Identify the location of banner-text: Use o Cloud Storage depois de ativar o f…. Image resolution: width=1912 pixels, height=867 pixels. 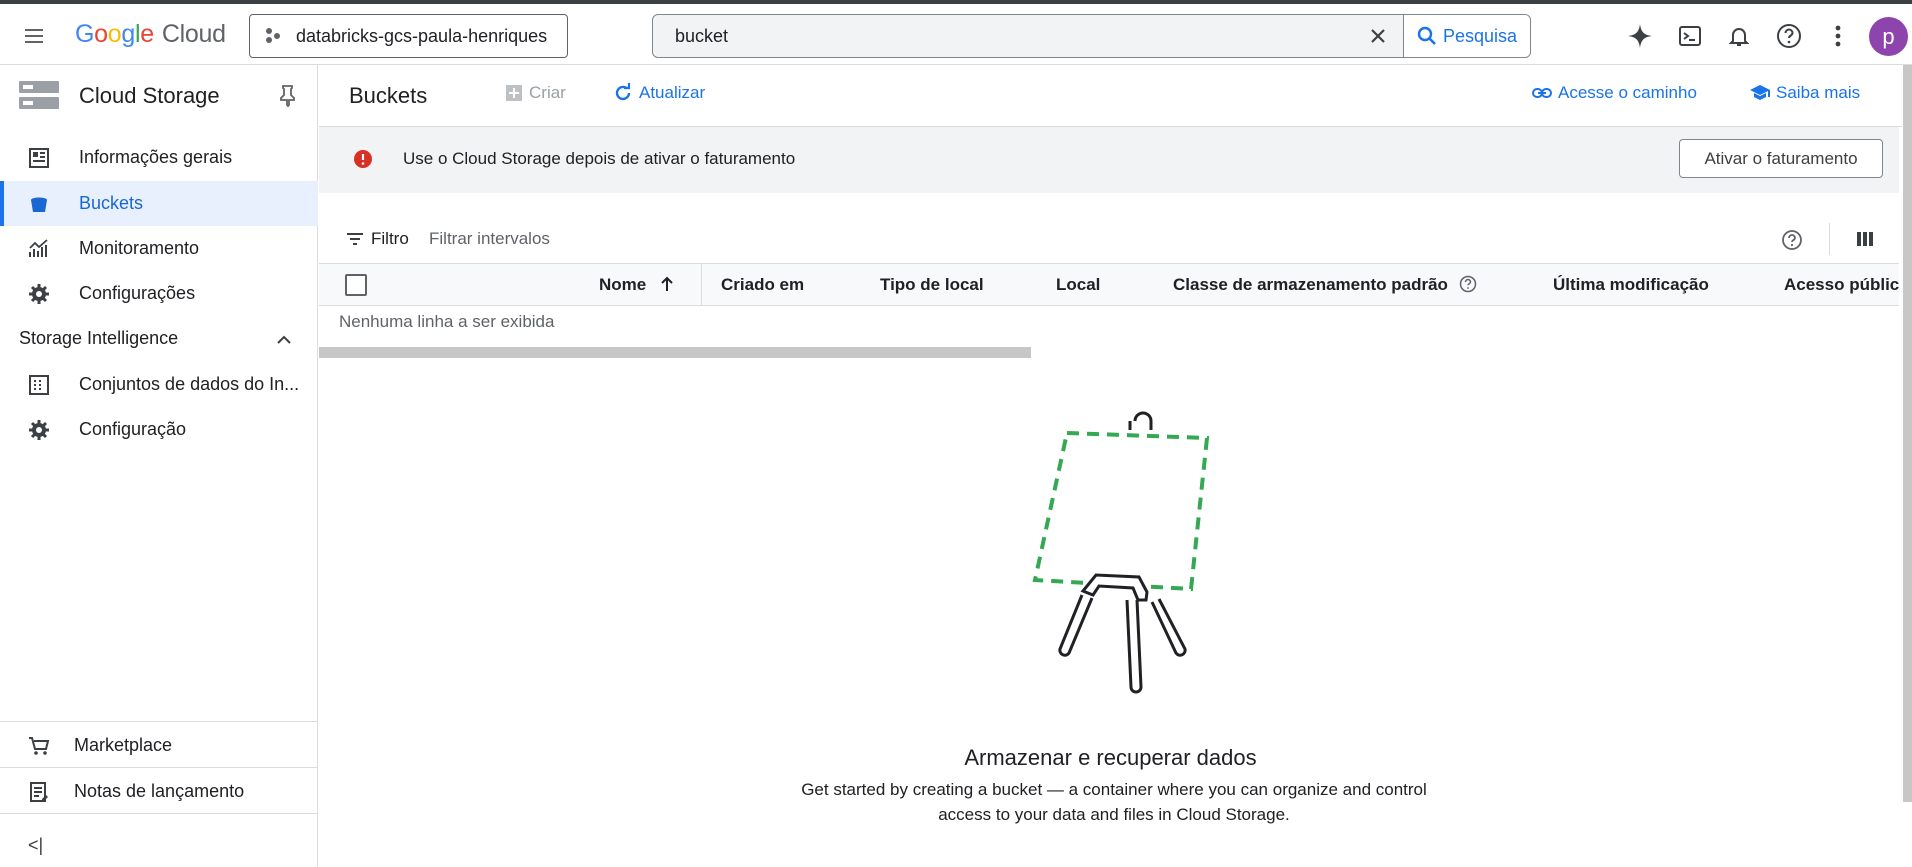
(599, 158).